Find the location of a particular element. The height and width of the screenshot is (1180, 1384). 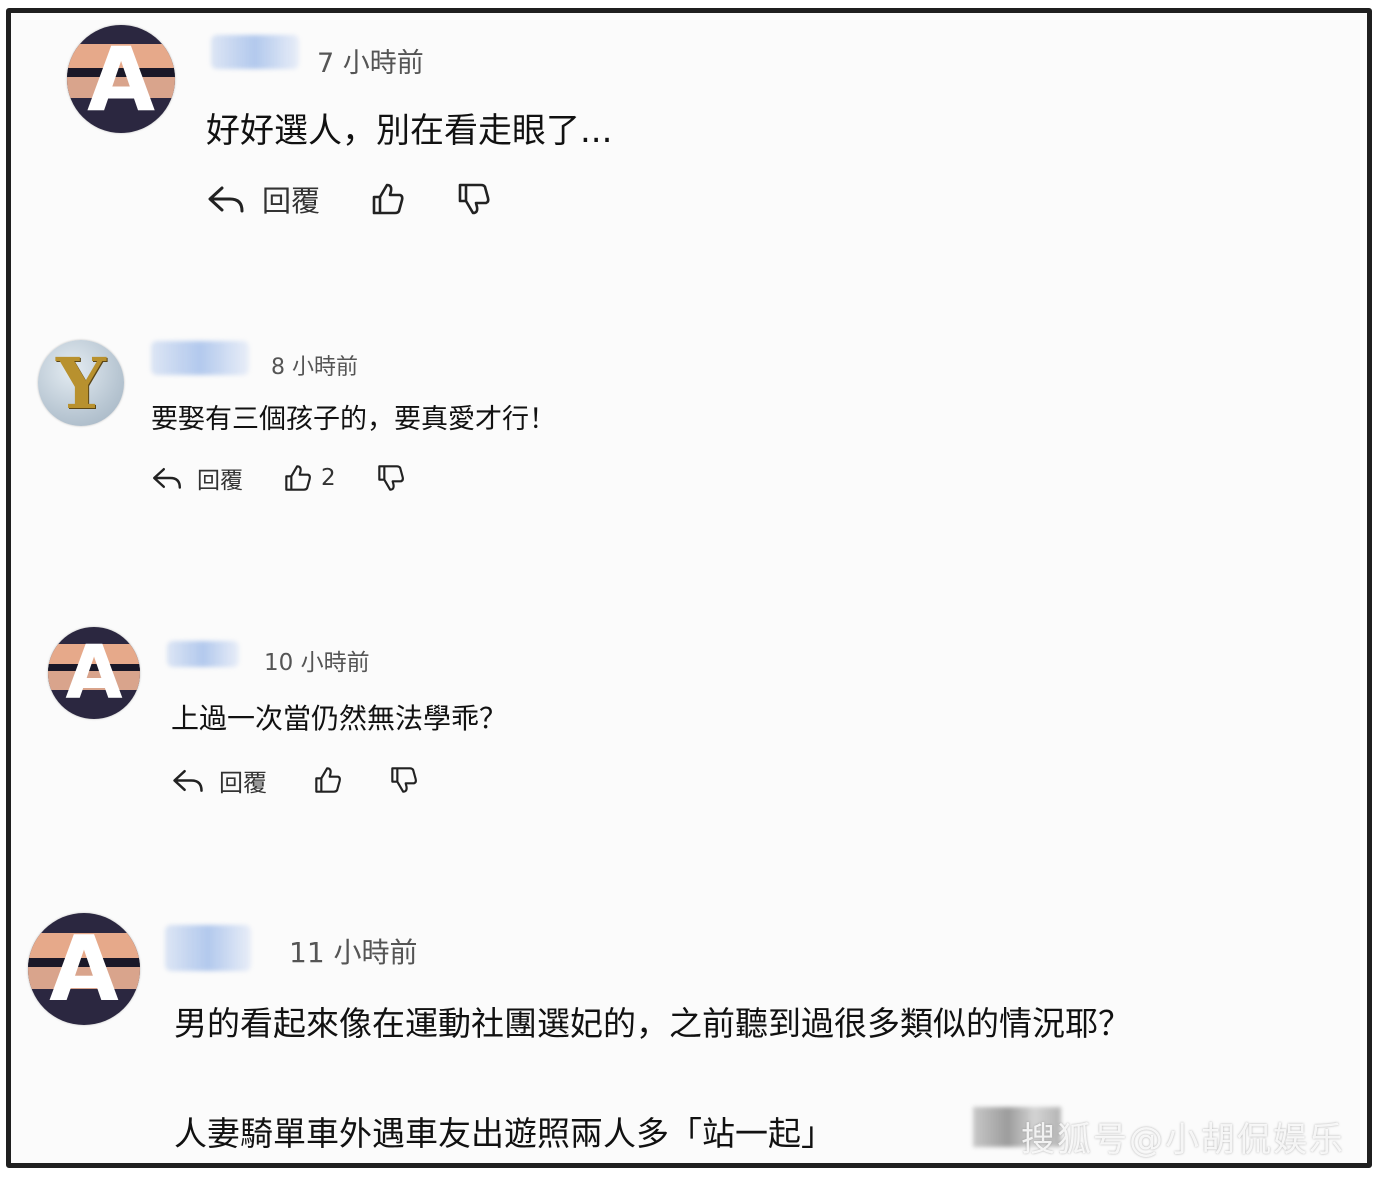

comment-time: 11 小時前 is located at coordinates (353, 952).